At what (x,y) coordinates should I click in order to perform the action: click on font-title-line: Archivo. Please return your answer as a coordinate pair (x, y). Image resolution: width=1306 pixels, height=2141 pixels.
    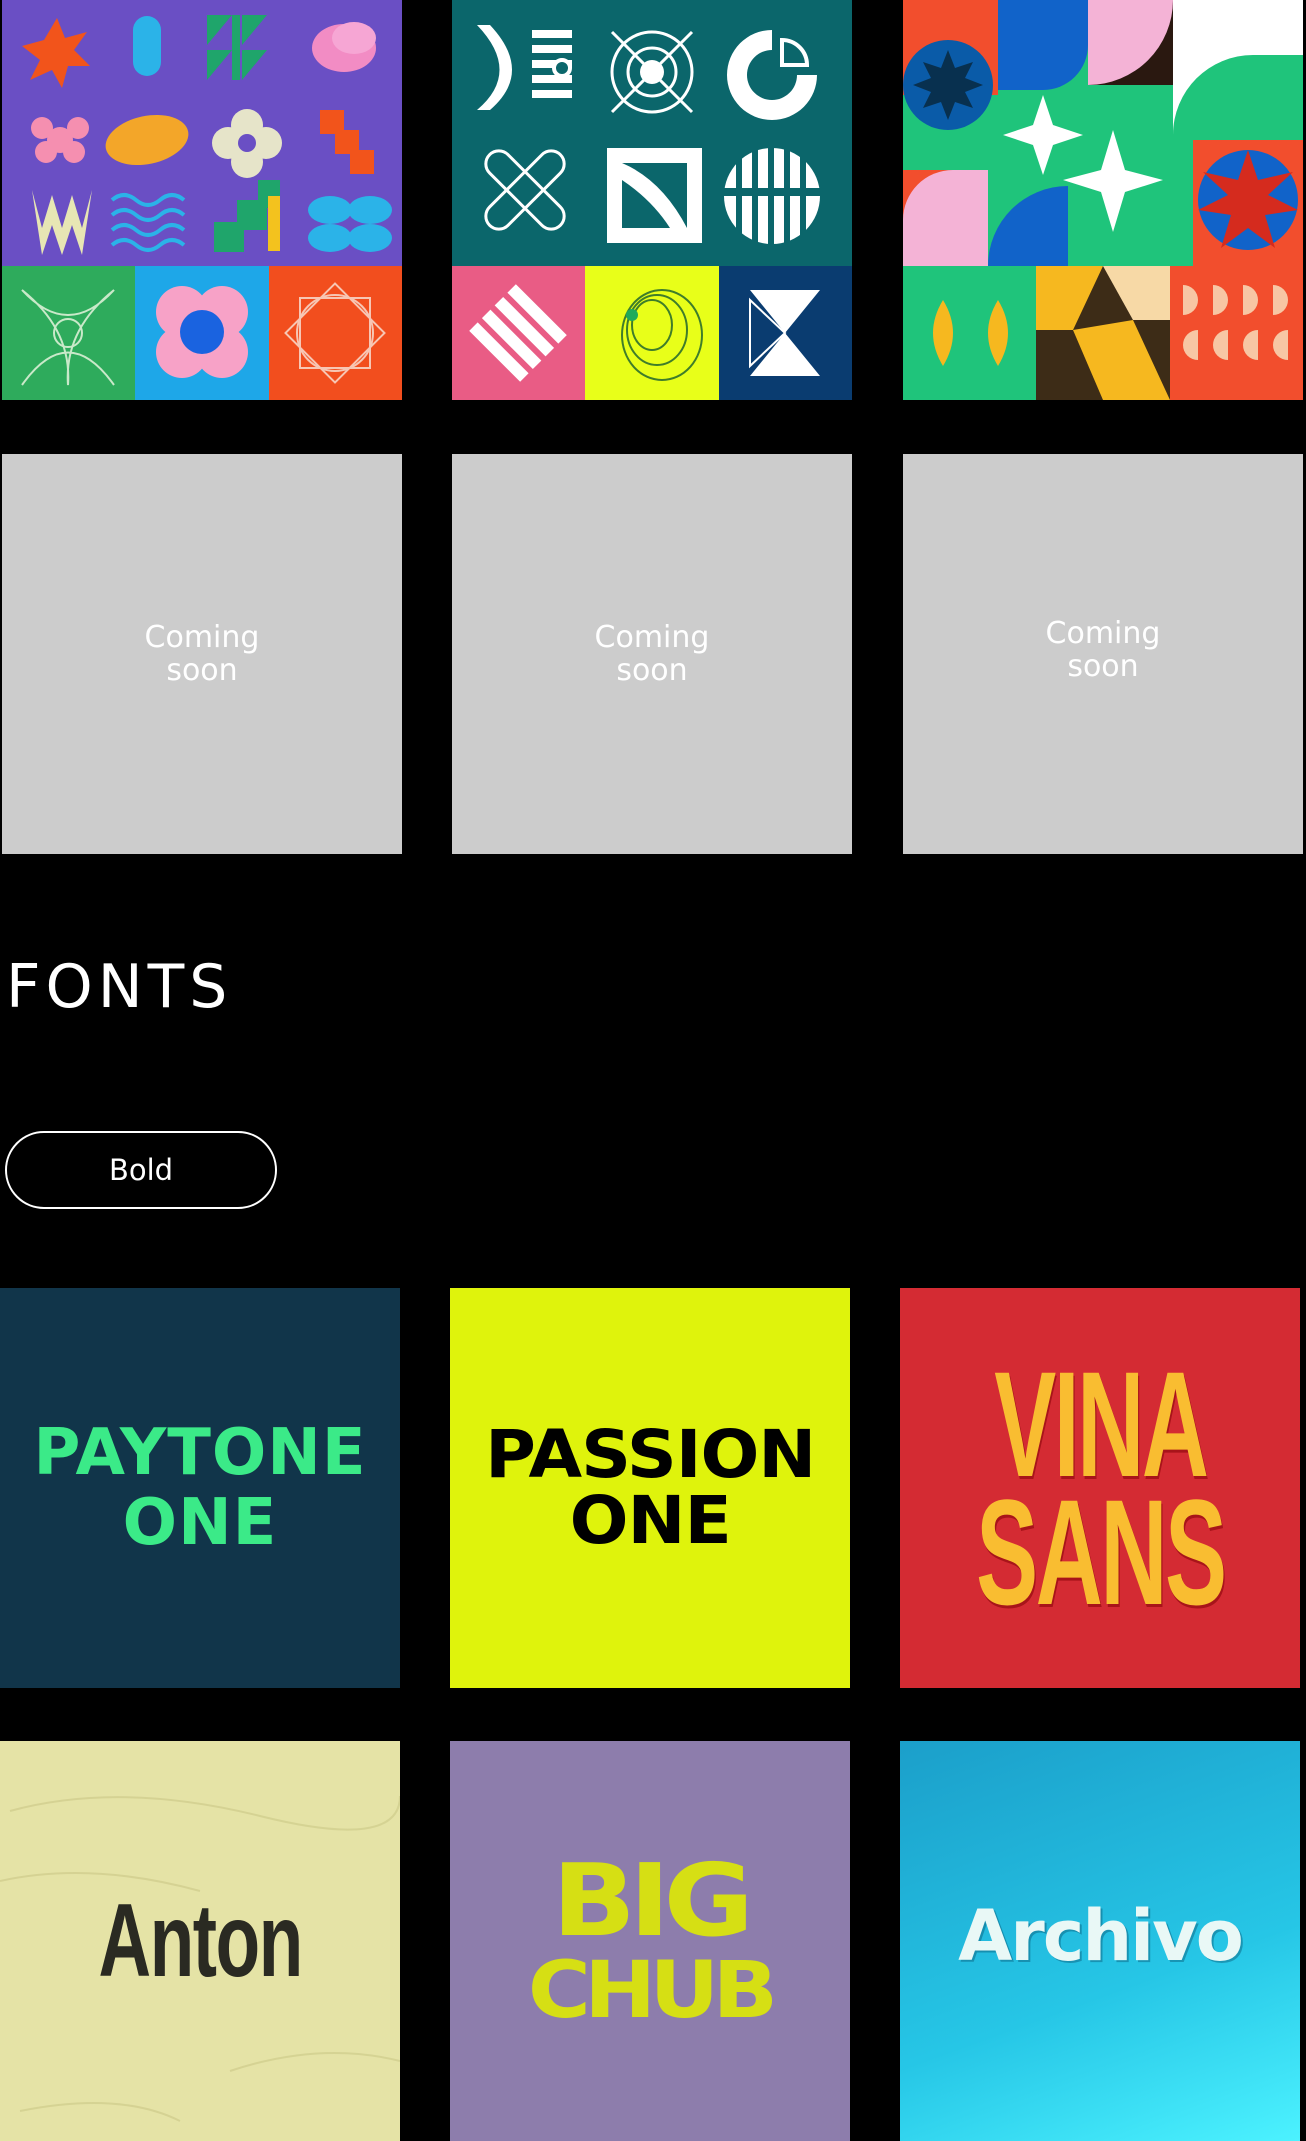
    Looking at the image, I should click on (1101, 1936).